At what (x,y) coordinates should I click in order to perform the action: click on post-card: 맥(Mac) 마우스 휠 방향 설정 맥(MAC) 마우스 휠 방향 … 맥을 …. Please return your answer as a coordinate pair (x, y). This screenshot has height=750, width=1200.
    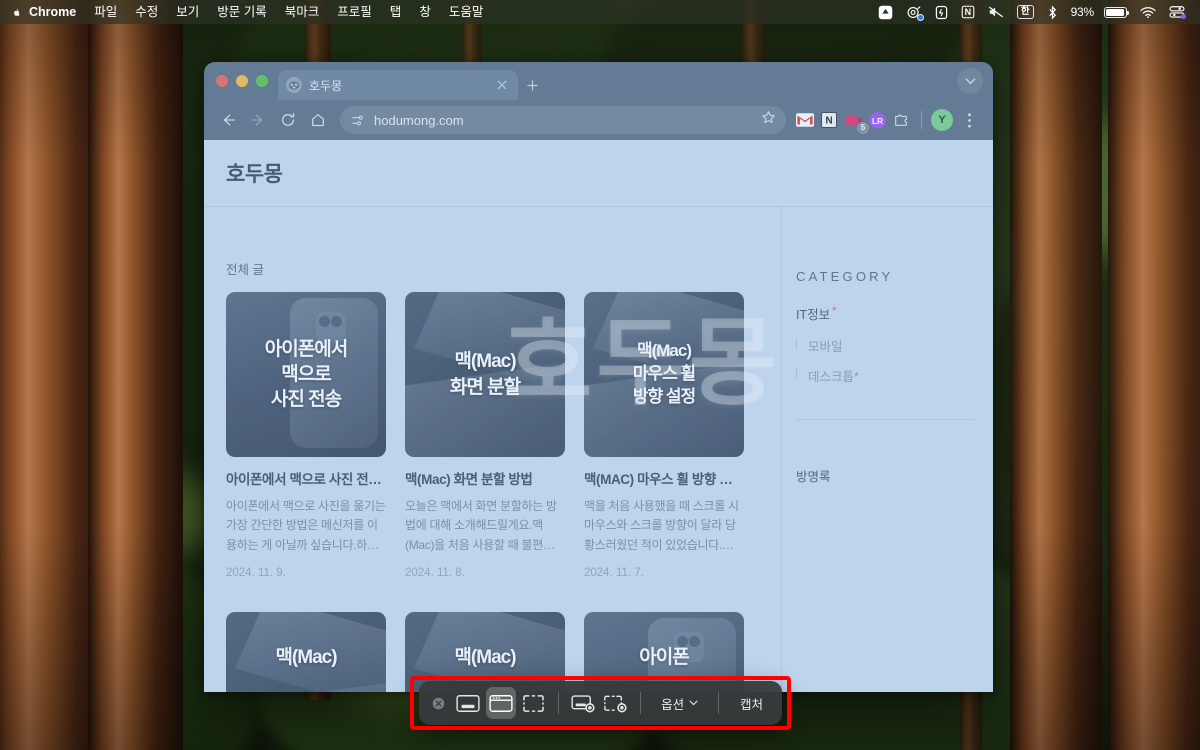
    Looking at the image, I should click on (664, 435).